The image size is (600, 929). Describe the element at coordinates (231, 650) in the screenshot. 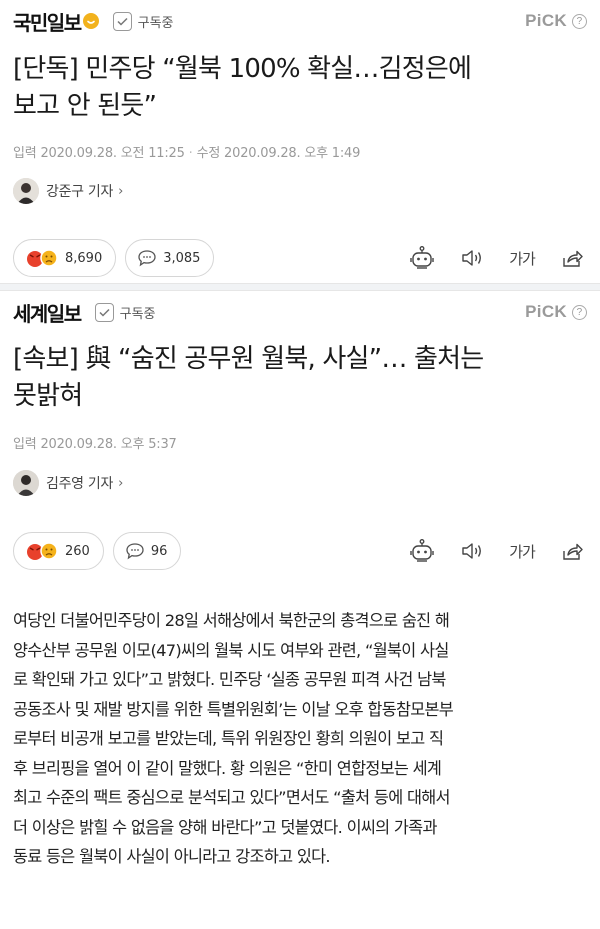

I see `body-line: 양수산부 공무원 이모(47)씨의 월북 시도 여부와 관련, “월북이 사실` at that location.